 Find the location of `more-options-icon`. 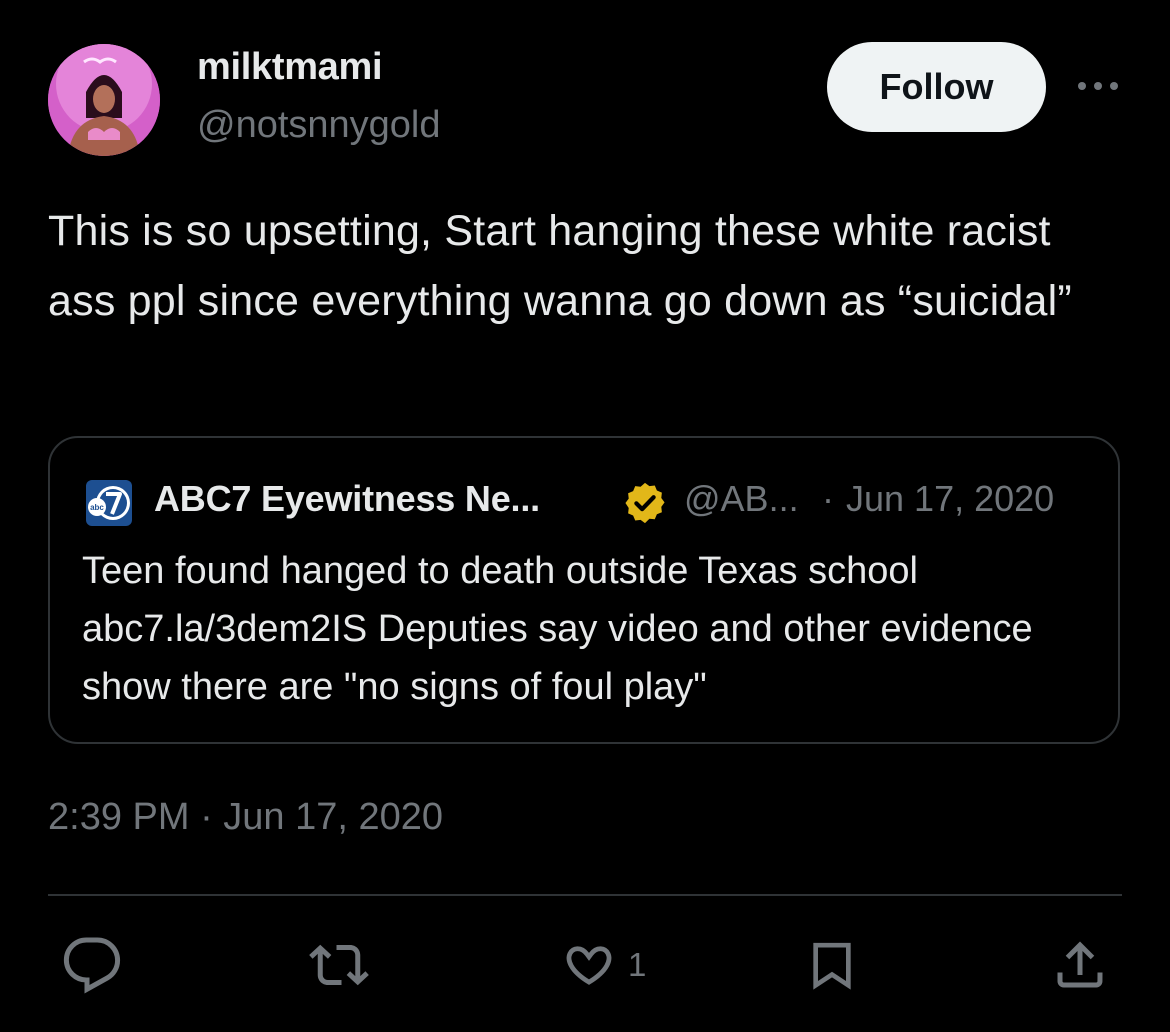

more-options-icon is located at coordinates (1098, 86).